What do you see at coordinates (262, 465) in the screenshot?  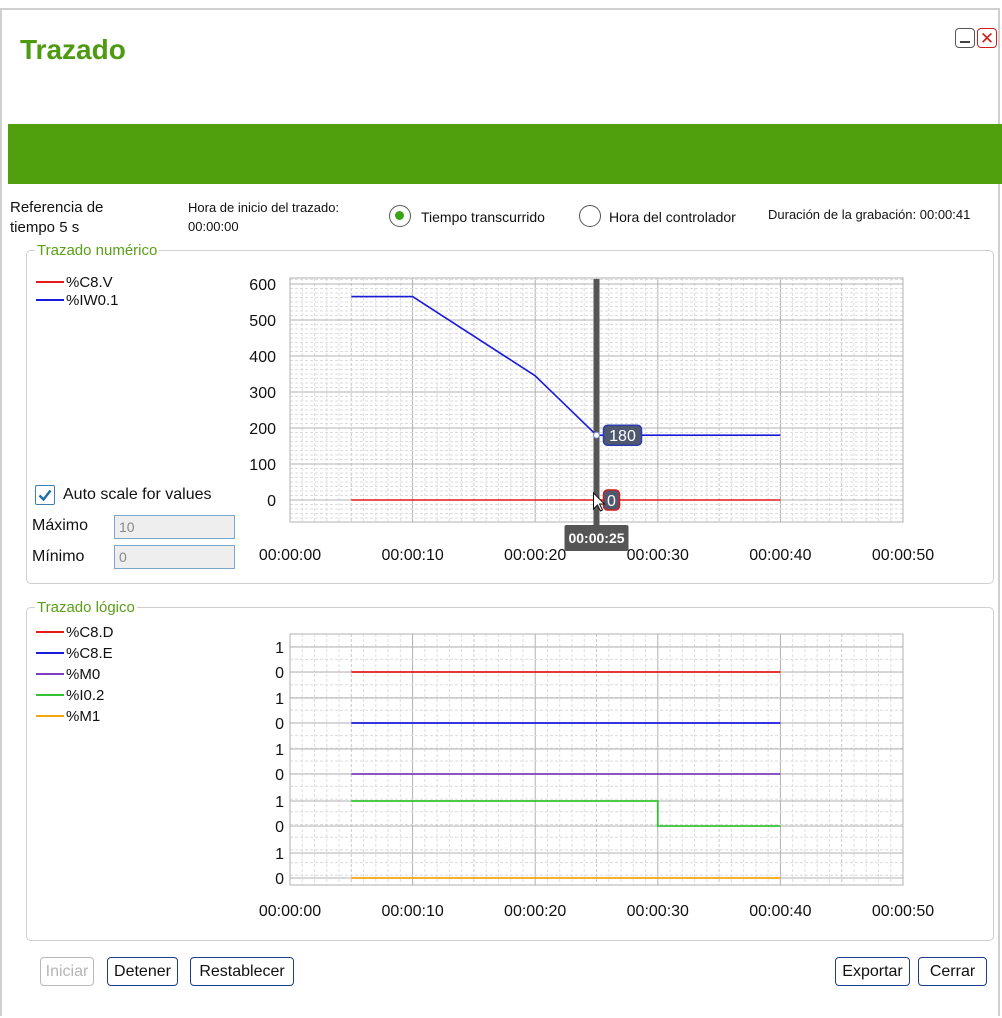 I see `y-tick-label: 100` at bounding box center [262, 465].